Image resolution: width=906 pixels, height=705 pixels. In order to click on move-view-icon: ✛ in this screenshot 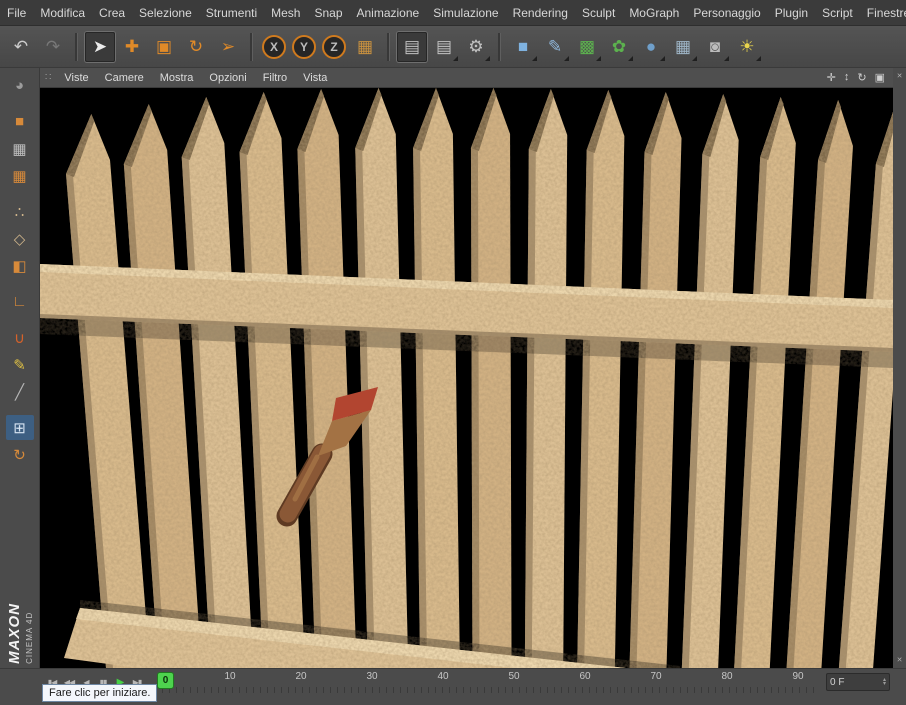, I will do `click(831, 77)`.